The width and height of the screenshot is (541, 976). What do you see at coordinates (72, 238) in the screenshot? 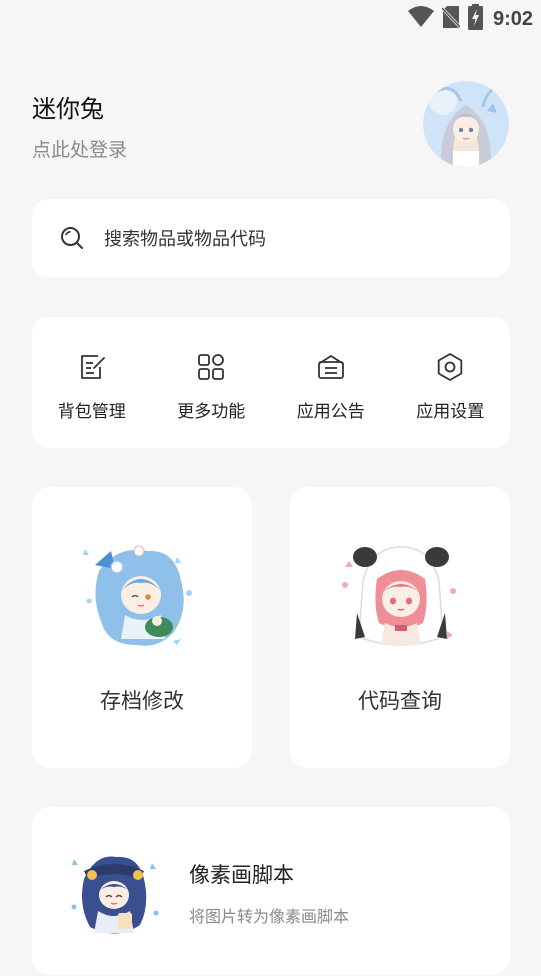
I see `search-icon` at bounding box center [72, 238].